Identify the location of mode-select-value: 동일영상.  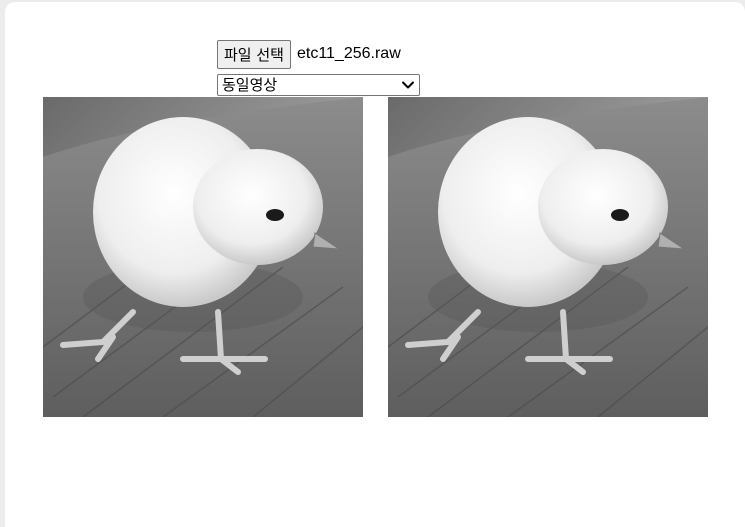
(250, 85).